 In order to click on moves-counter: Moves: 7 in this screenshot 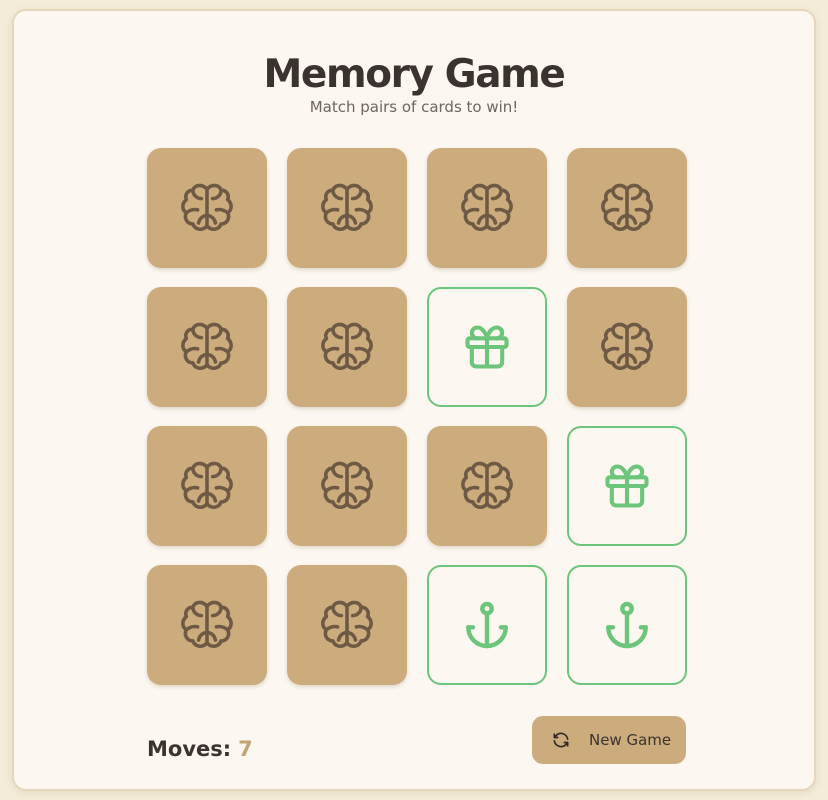, I will do `click(200, 749)`.